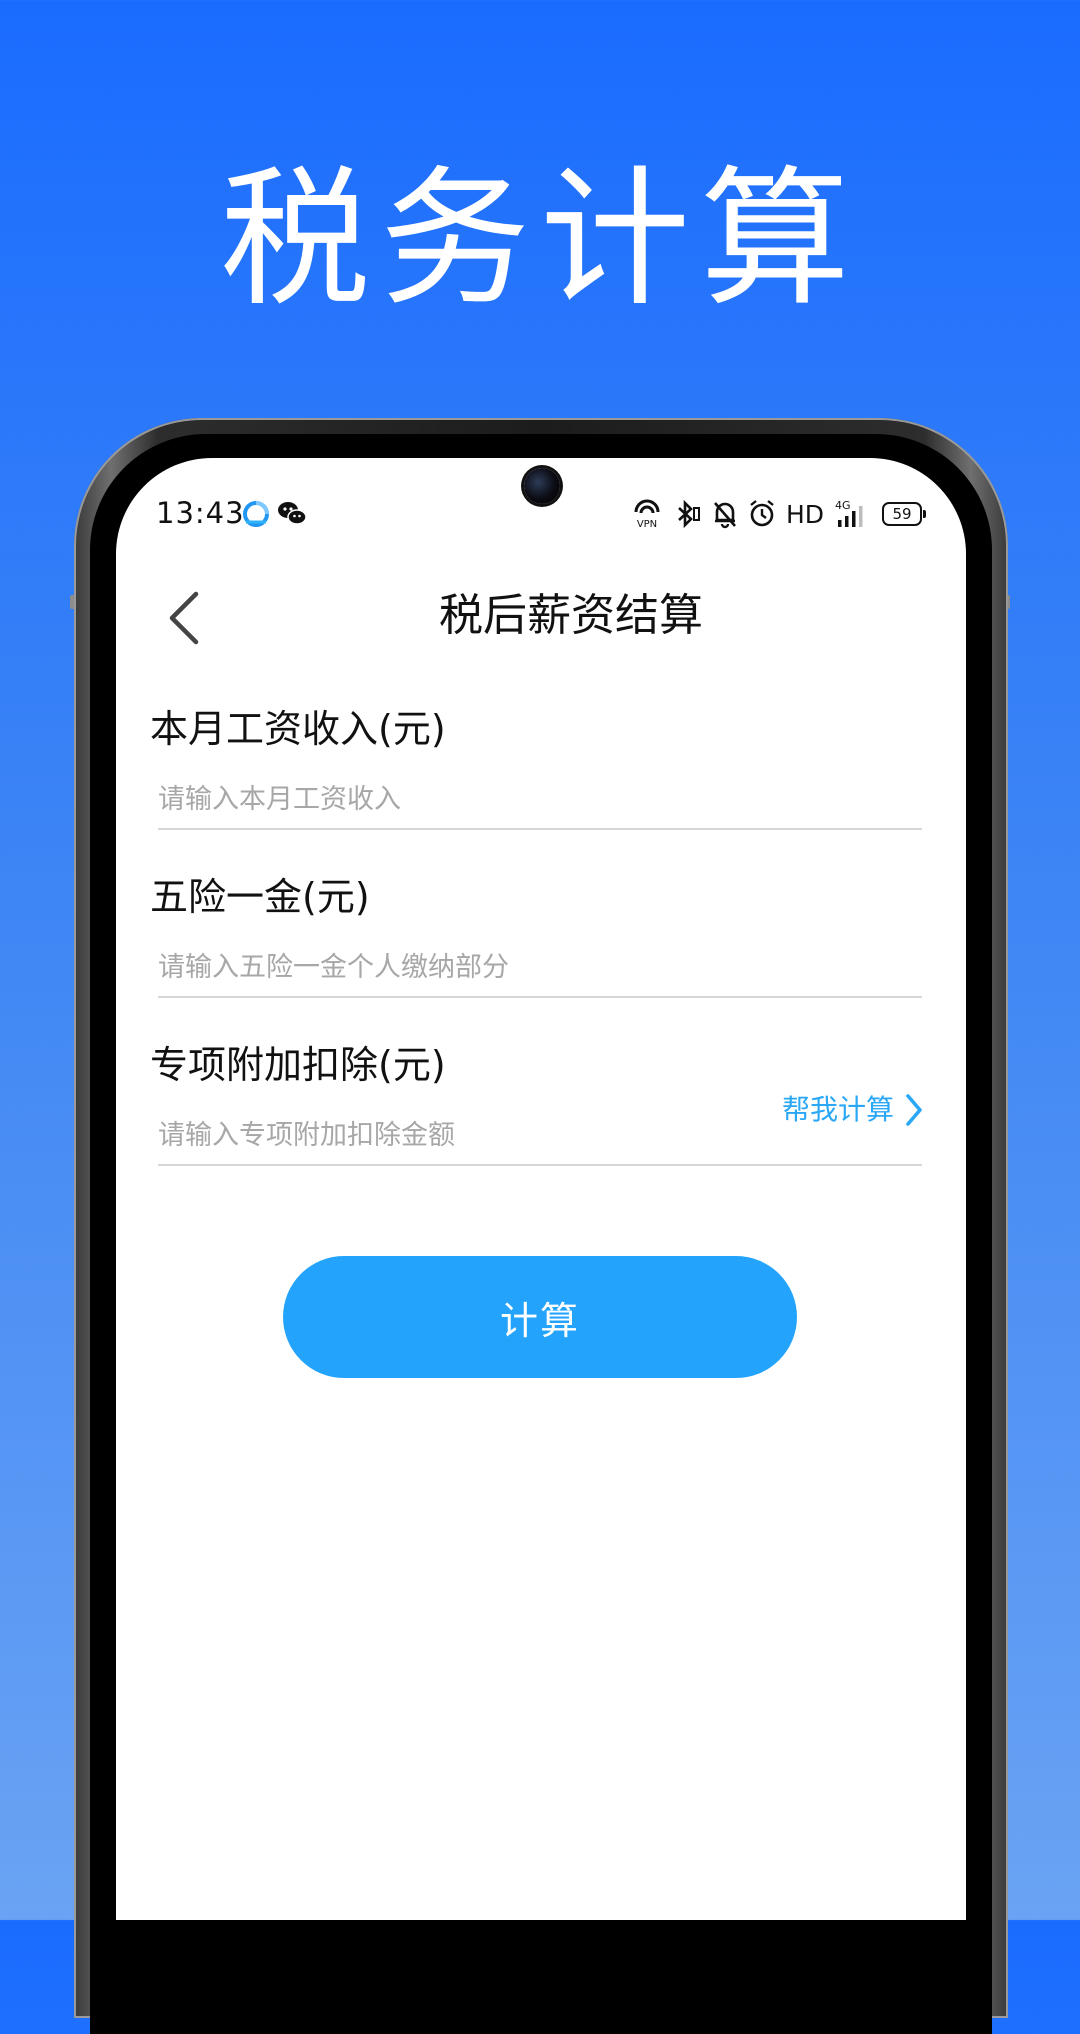 The height and width of the screenshot is (2034, 1080). Describe the element at coordinates (853, 514) in the screenshot. I see `signal-icon: 4G` at that location.